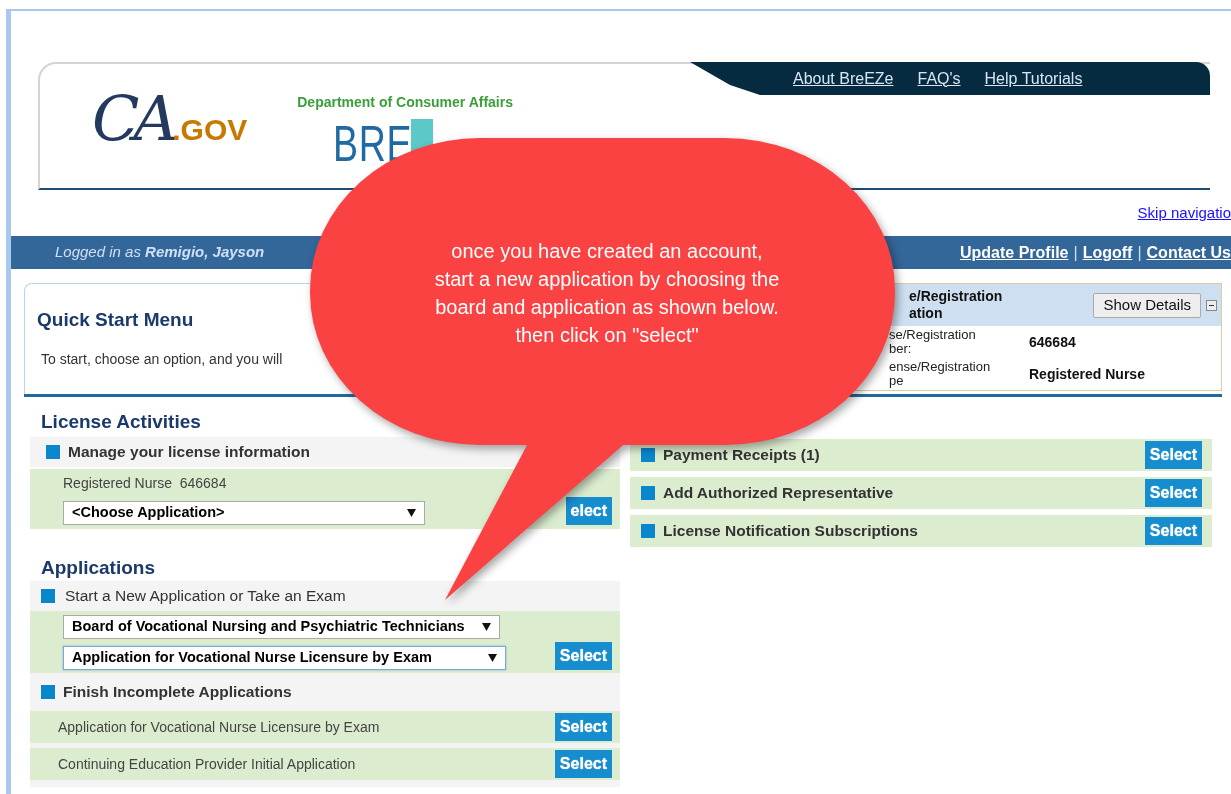 The height and width of the screenshot is (794, 1231). What do you see at coordinates (205, 596) in the screenshot?
I see `section-title: Start a New Application or Take an Exam` at bounding box center [205, 596].